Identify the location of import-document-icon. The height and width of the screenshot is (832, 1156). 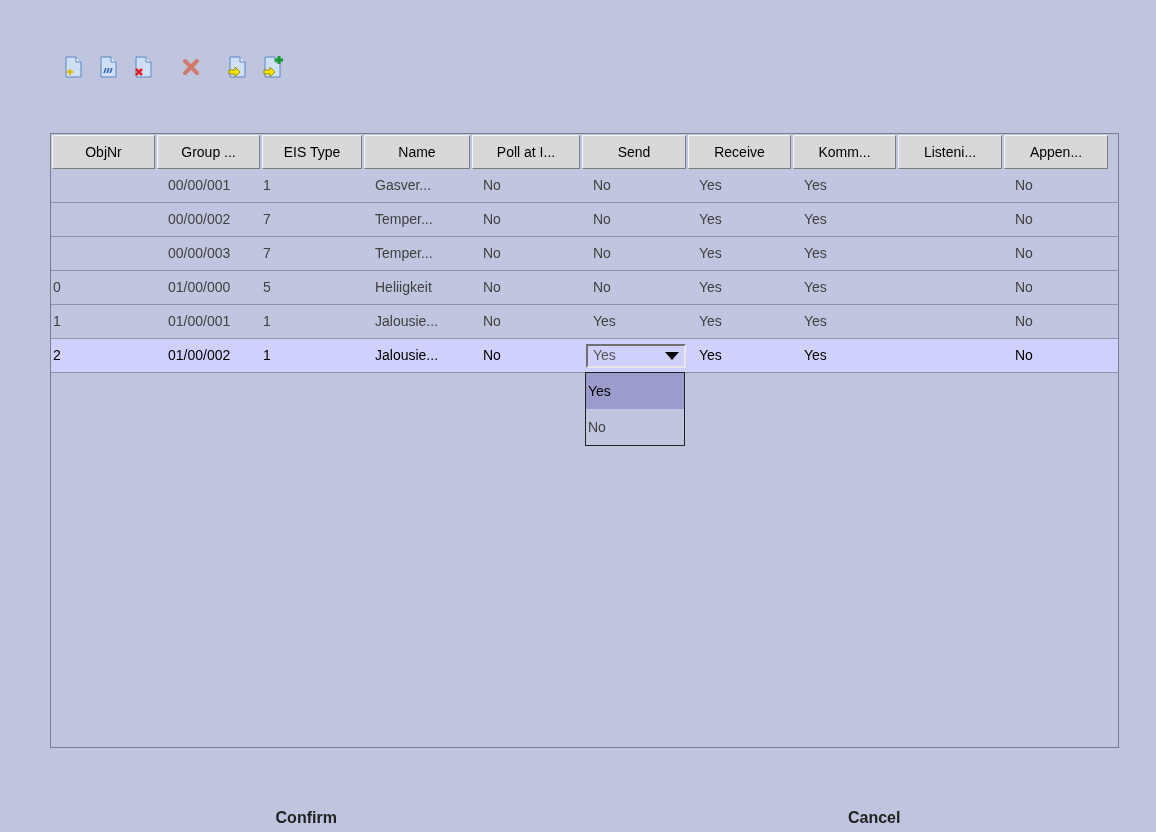
(238, 67).